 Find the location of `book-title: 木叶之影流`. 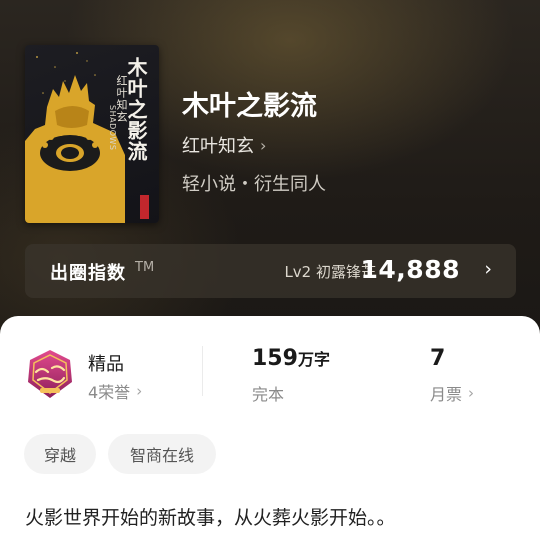

book-title: 木叶之影流 is located at coordinates (249, 106).